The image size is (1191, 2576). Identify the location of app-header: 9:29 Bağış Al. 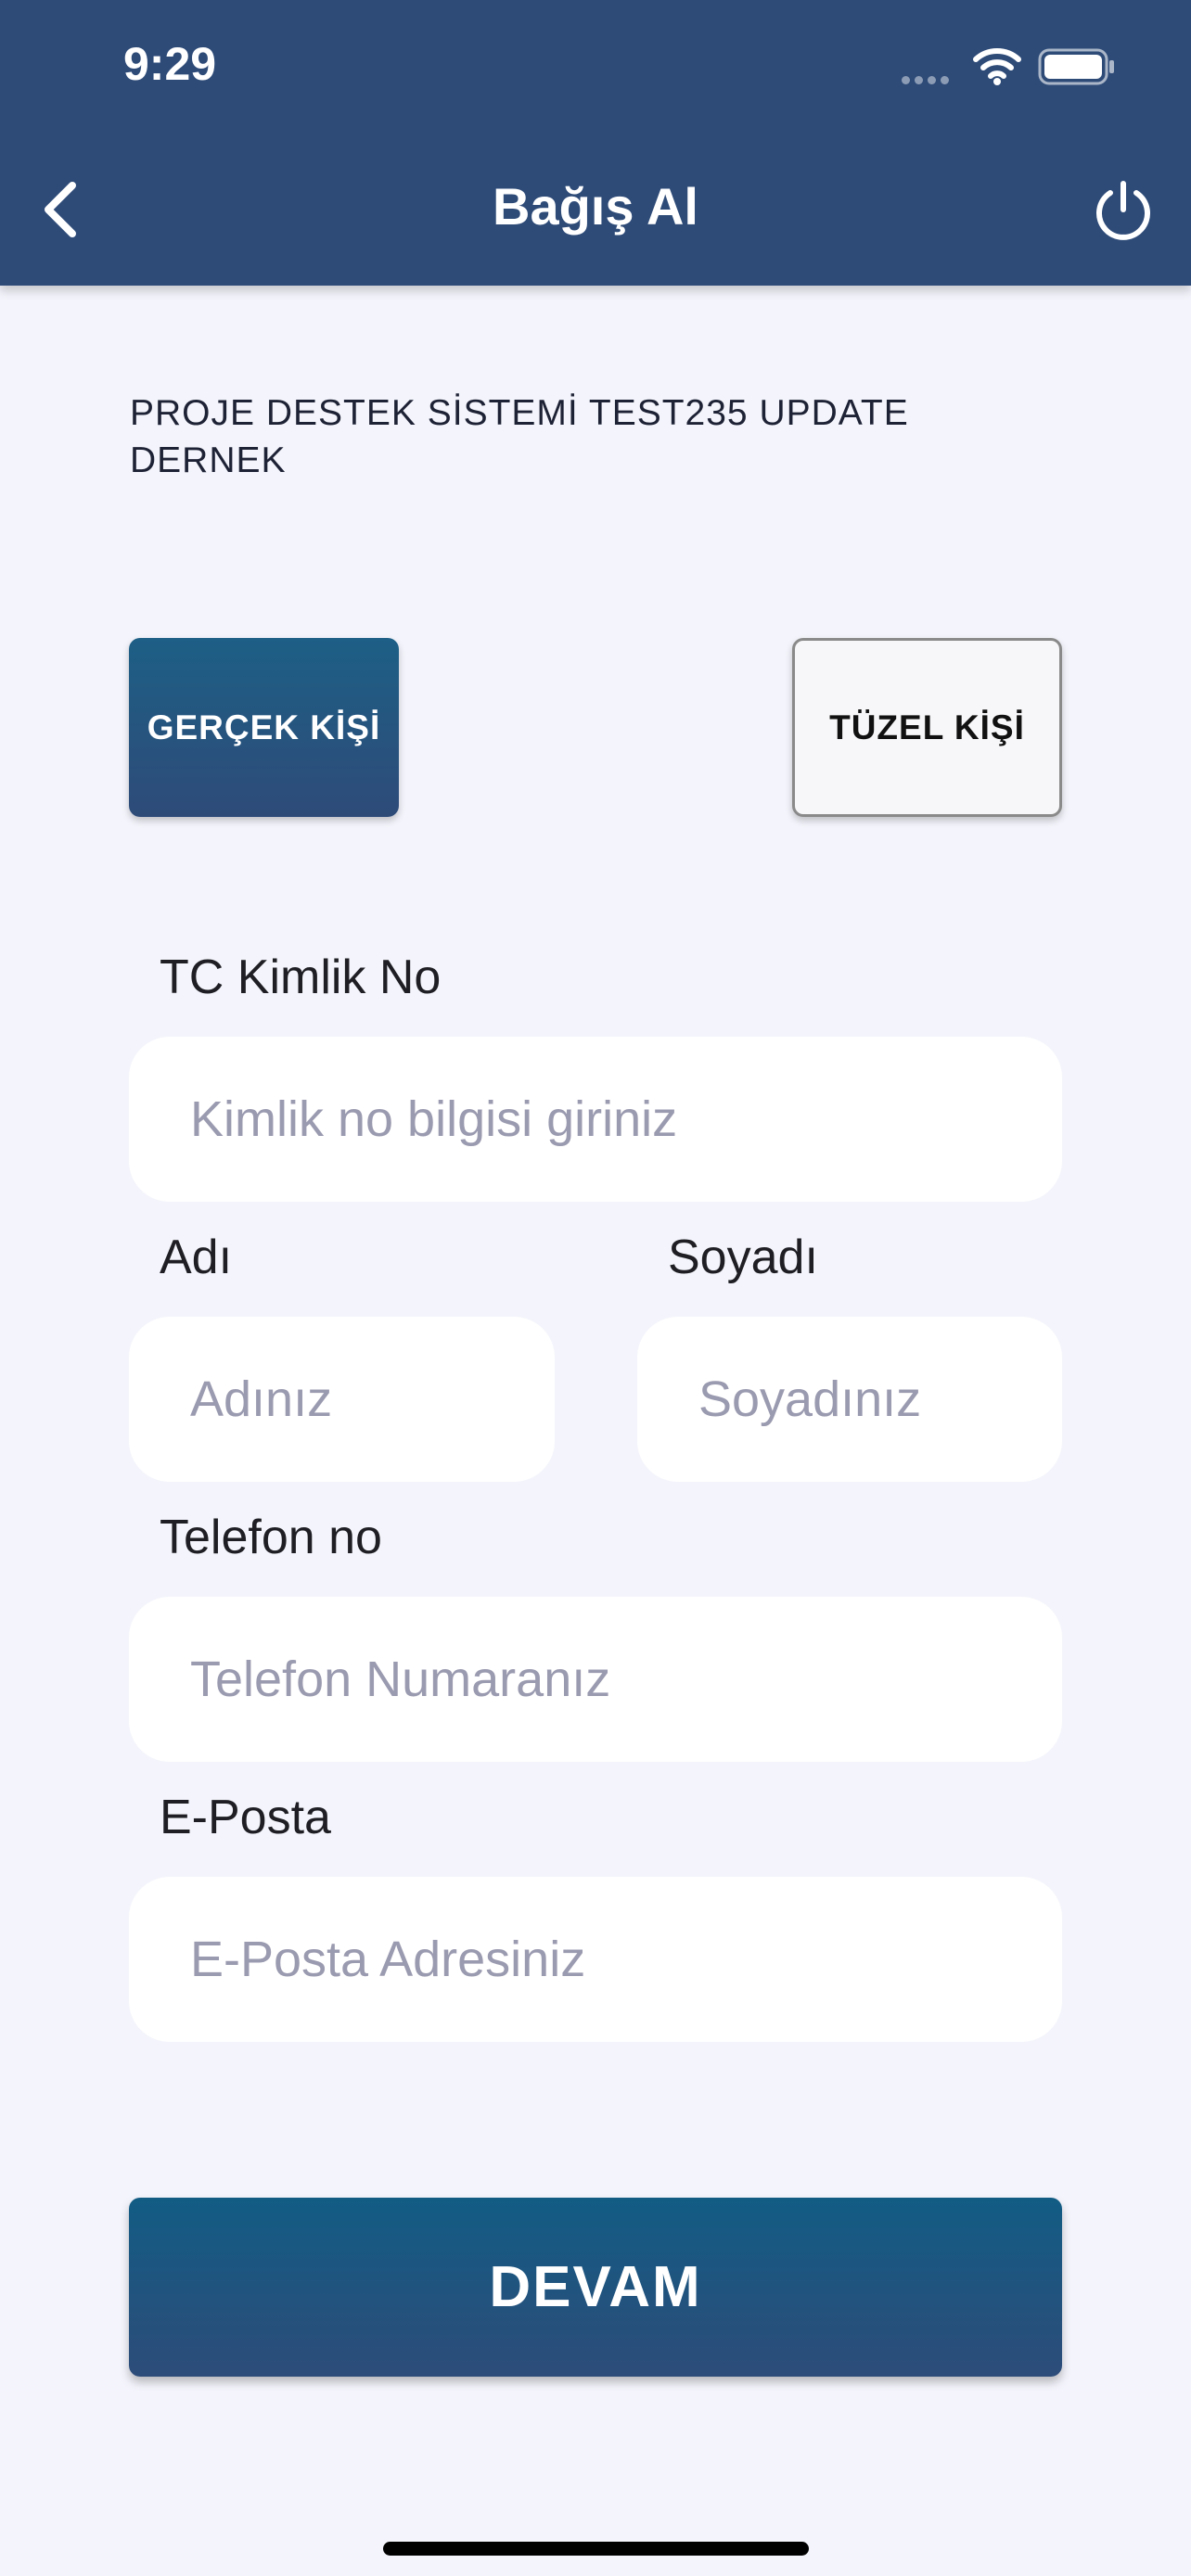
(595, 143).